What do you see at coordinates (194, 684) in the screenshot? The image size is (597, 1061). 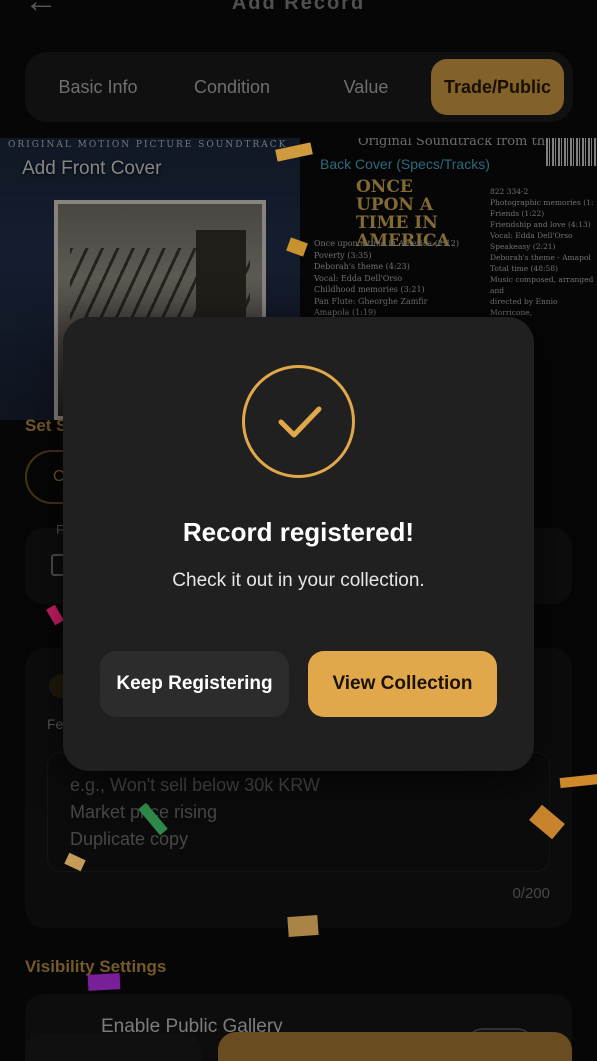 I see `keep-registering-button: Keep Registering` at bounding box center [194, 684].